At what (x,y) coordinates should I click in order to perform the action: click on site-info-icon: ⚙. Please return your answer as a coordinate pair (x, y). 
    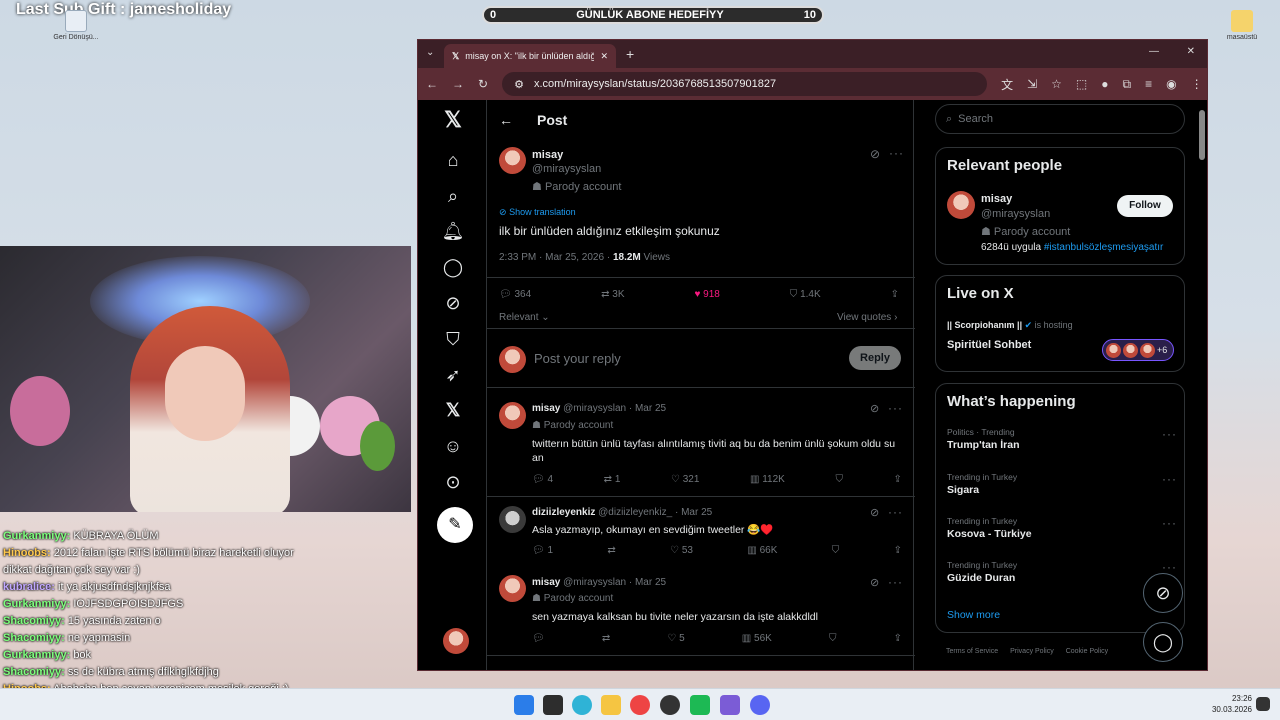
    Looking at the image, I should click on (519, 84).